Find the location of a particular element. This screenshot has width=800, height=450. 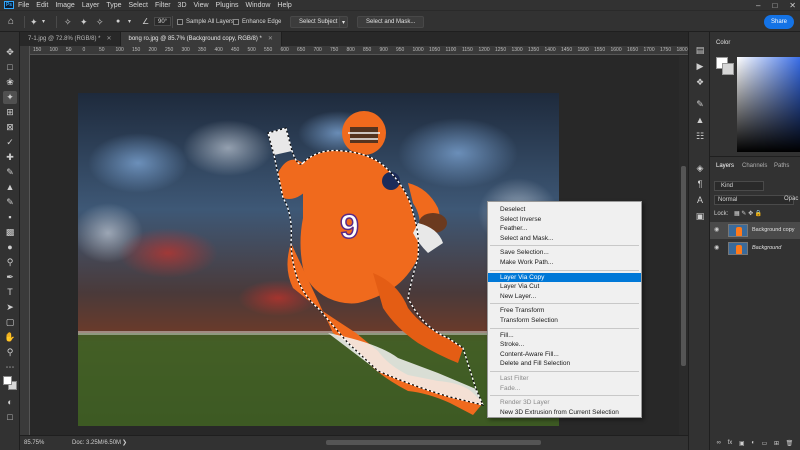

menu-select: Select is located at coordinates (138, 5).